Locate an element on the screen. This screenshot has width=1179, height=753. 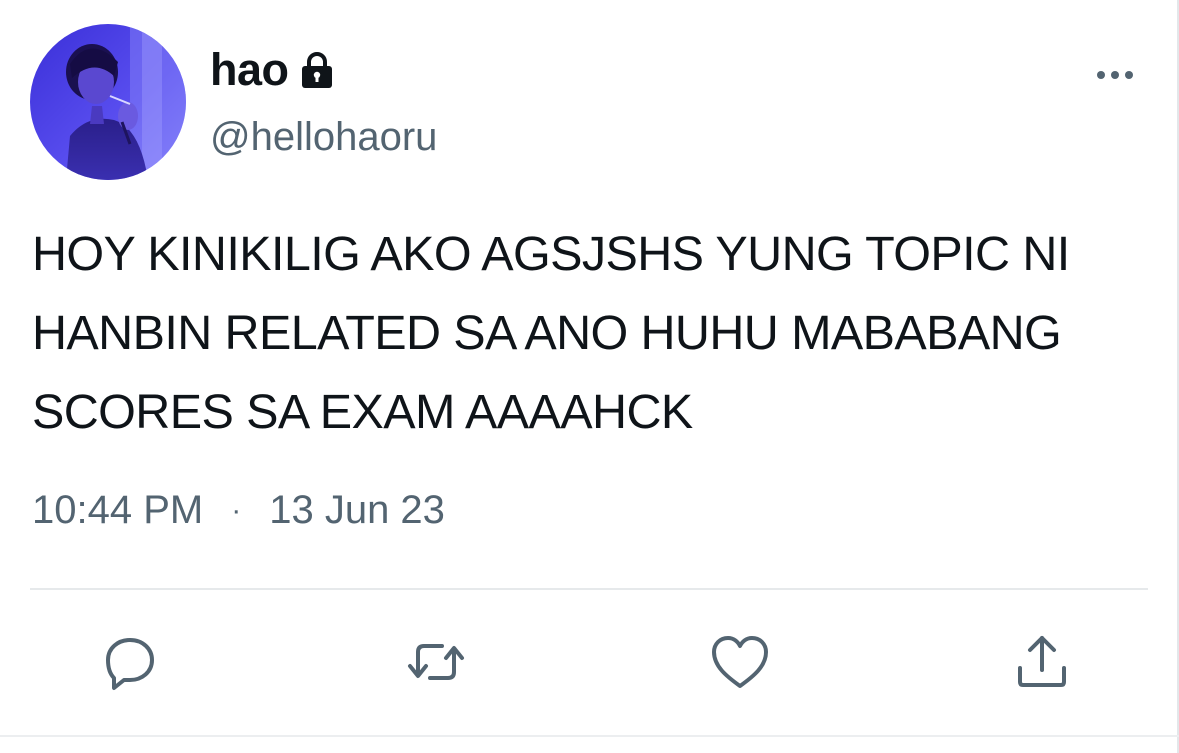
avatar-image is located at coordinates (108, 102).